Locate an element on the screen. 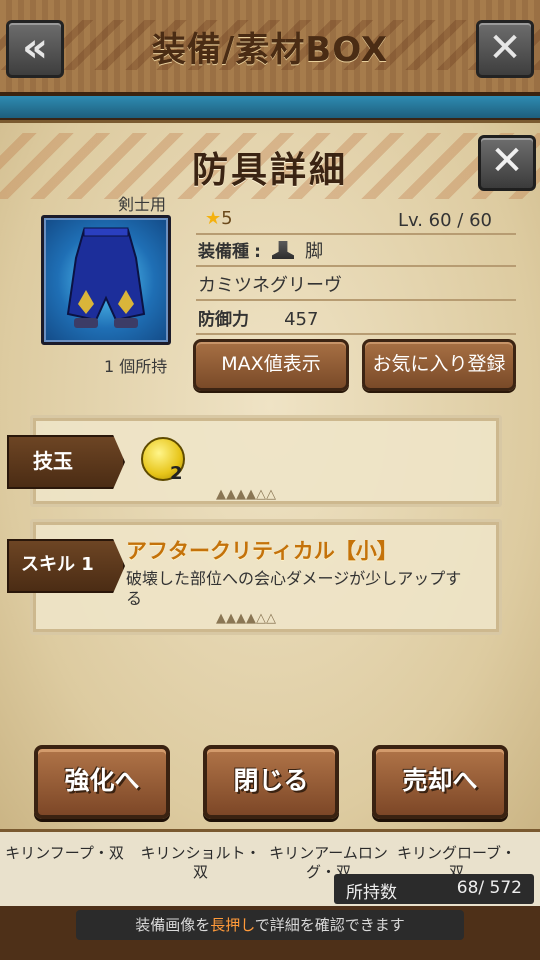 Image resolution: width=540 pixels, height=960 pixels. star-icon: ★ is located at coordinates (213, 218).